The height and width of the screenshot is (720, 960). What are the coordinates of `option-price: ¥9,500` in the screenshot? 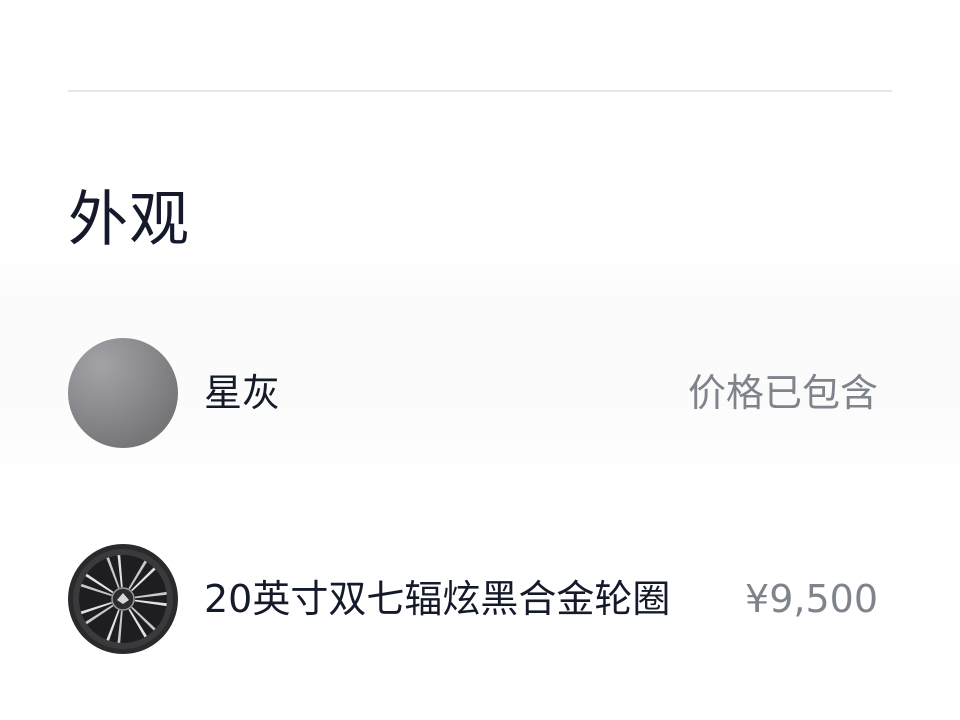 It's located at (811, 599).